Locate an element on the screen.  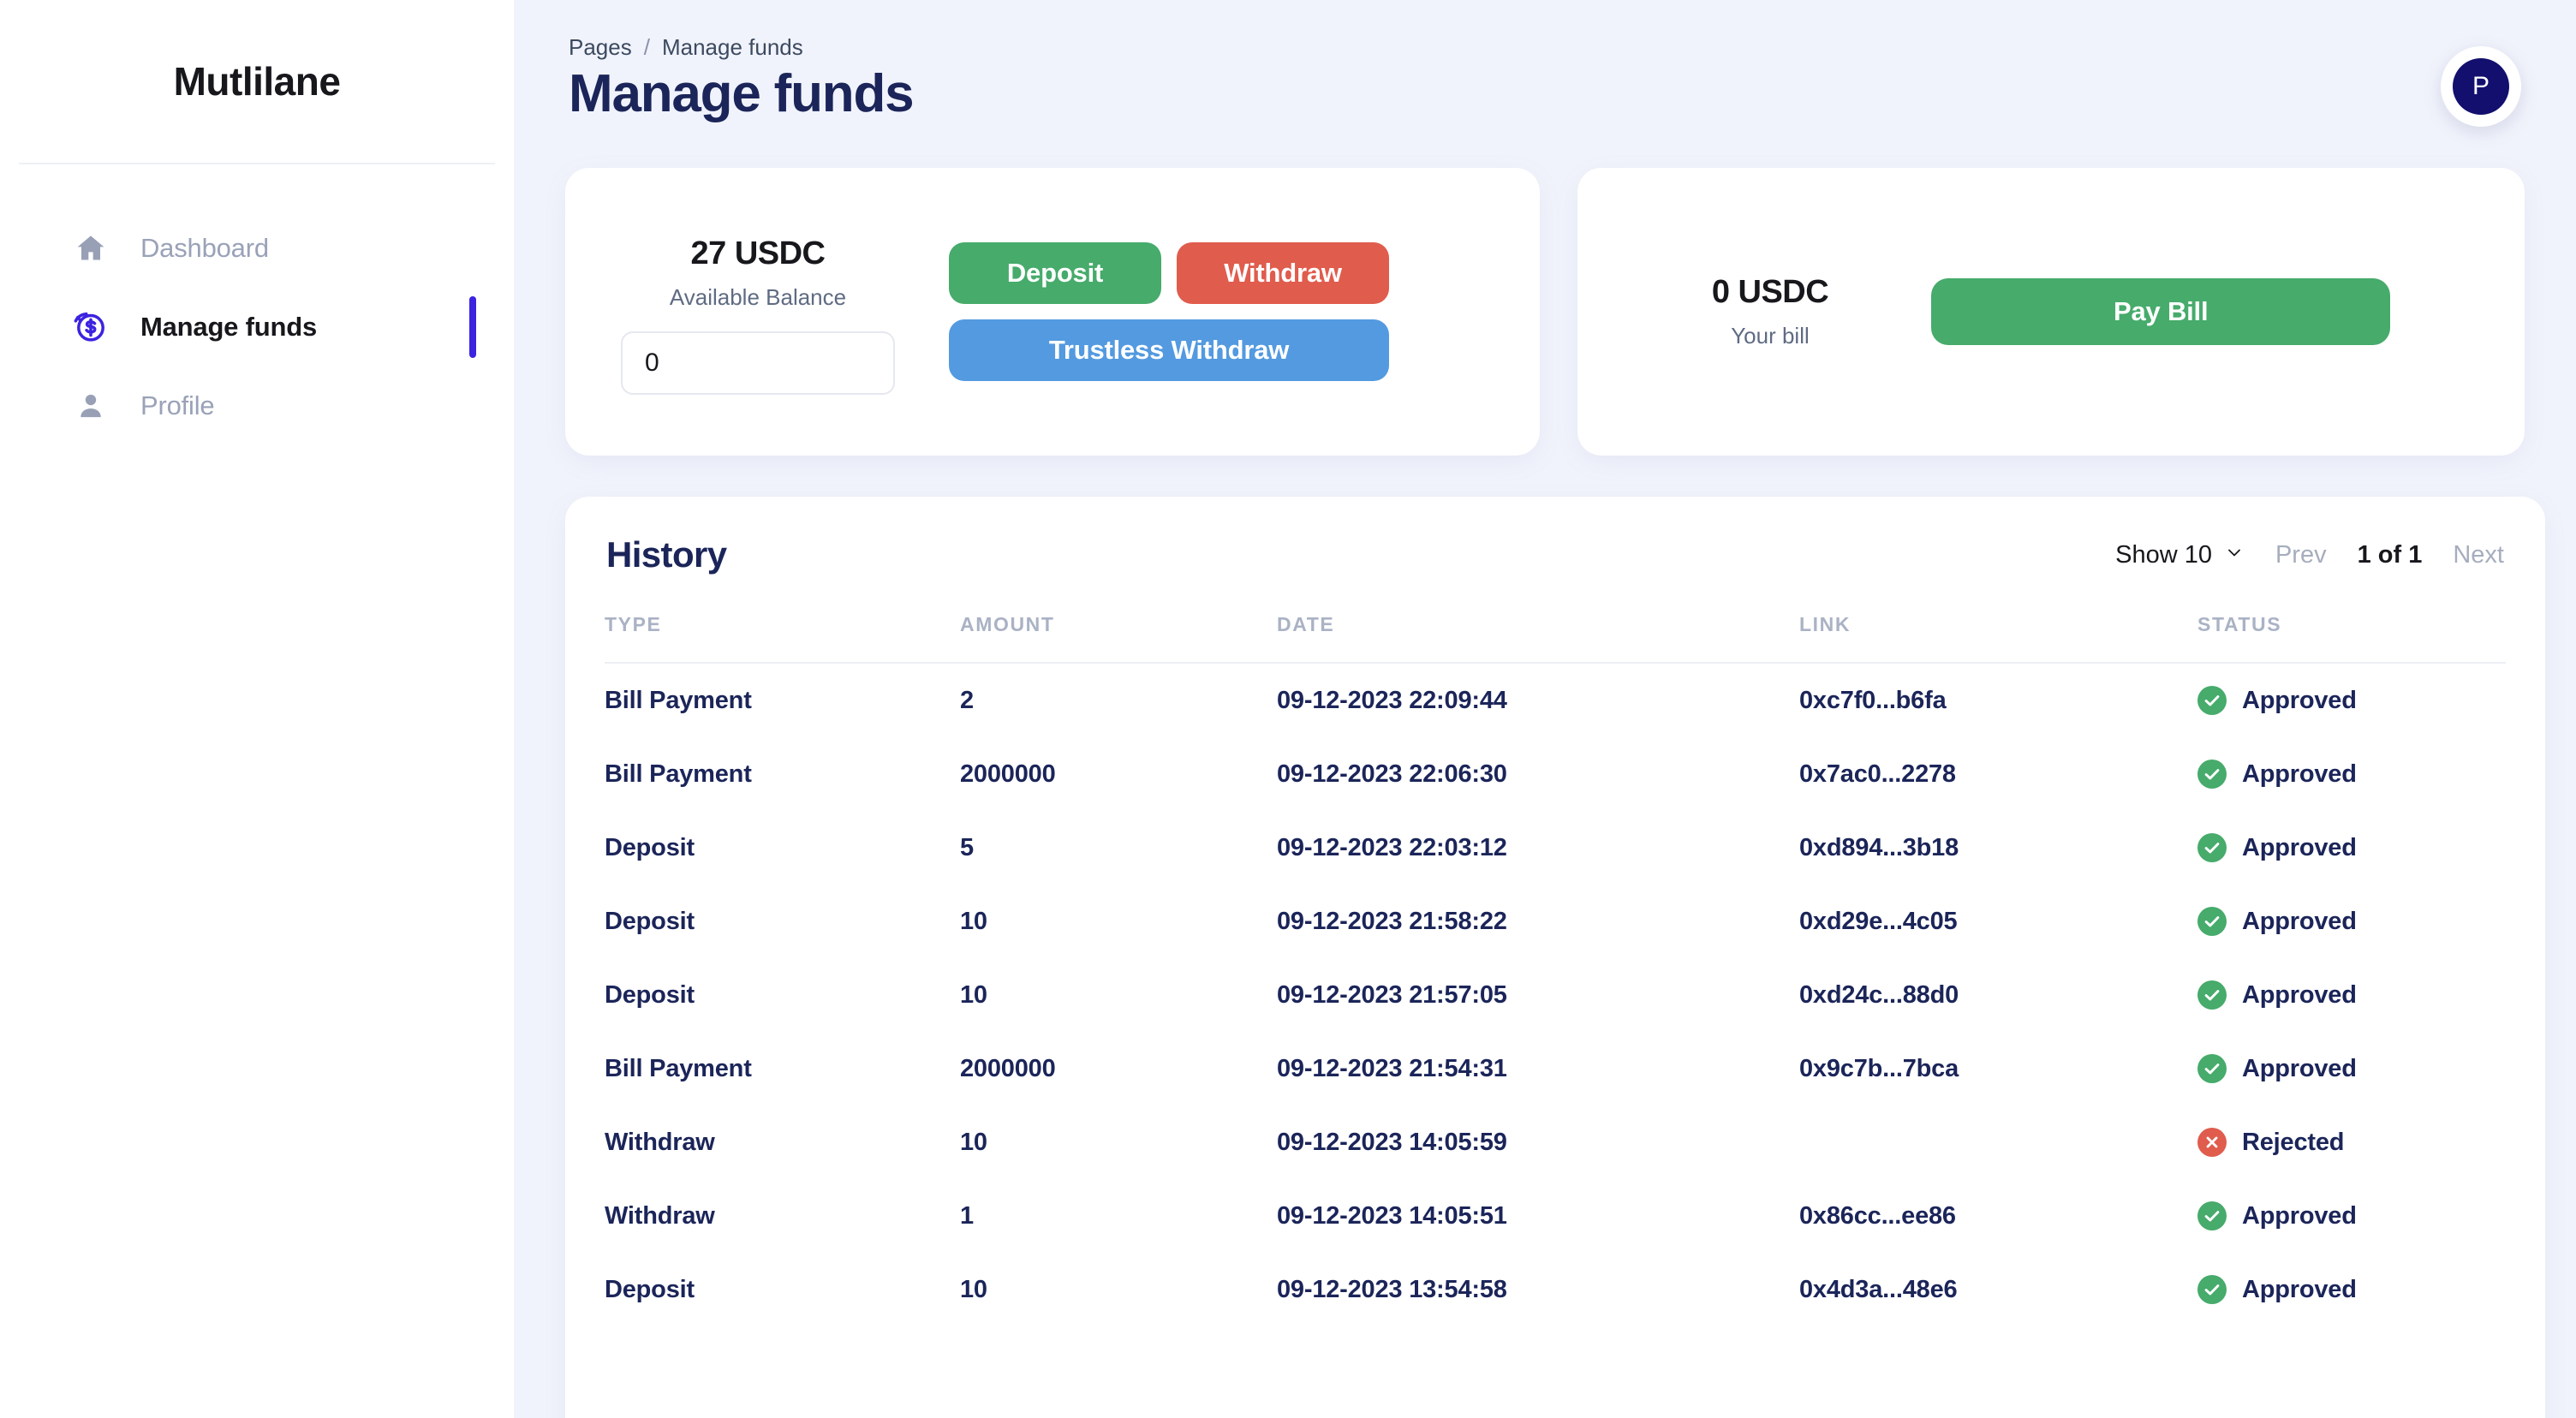
history-table-head: TYPE AMOUNT DATE LINK STATUS is located at coordinates (1555, 638).